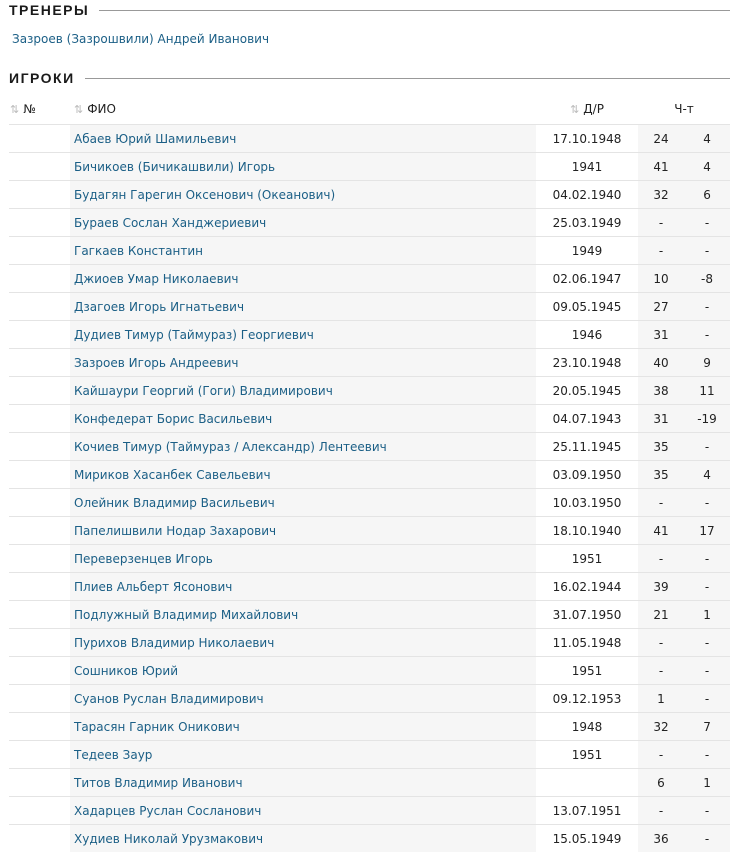  Describe the element at coordinates (303, 642) in the screenshot. I see `player-link: Пурихов Владимир Николаевич` at that location.